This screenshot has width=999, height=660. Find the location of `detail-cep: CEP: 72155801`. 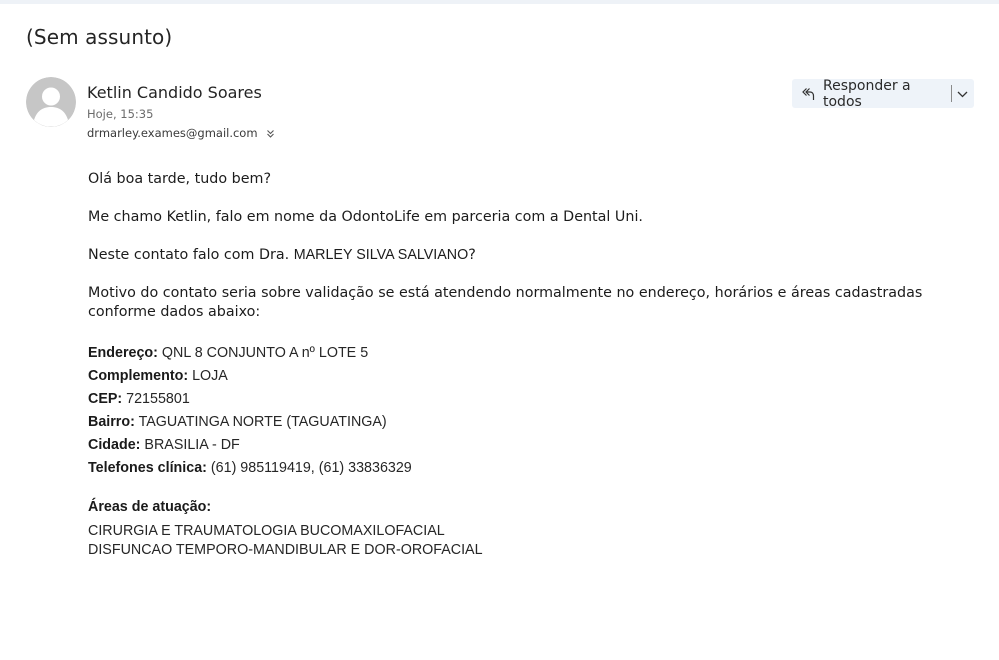

detail-cep: CEP: 72155801 is located at coordinates (250, 399).